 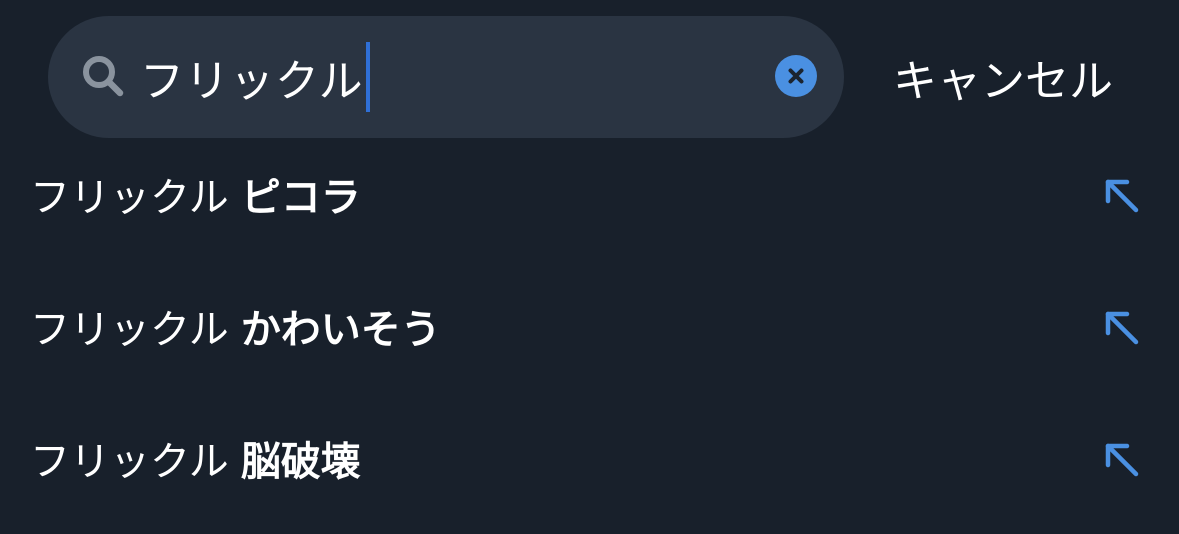 I want to click on suggestion-text: フリックル 脳破壊, so click(x=195, y=458).